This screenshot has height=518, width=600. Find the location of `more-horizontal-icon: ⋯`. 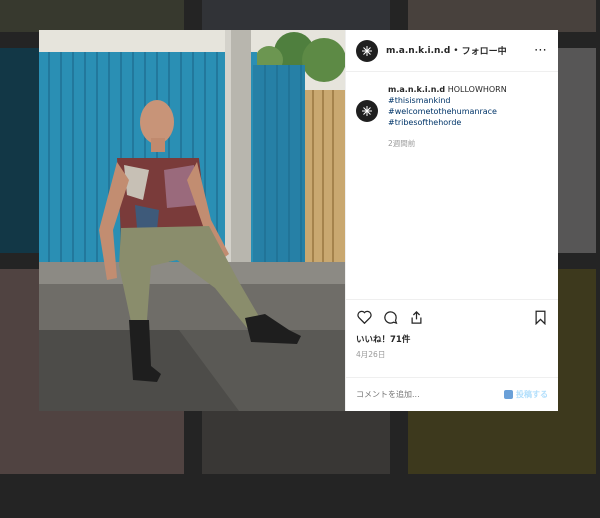

more-horizontal-icon: ⋯ is located at coordinates (541, 50).